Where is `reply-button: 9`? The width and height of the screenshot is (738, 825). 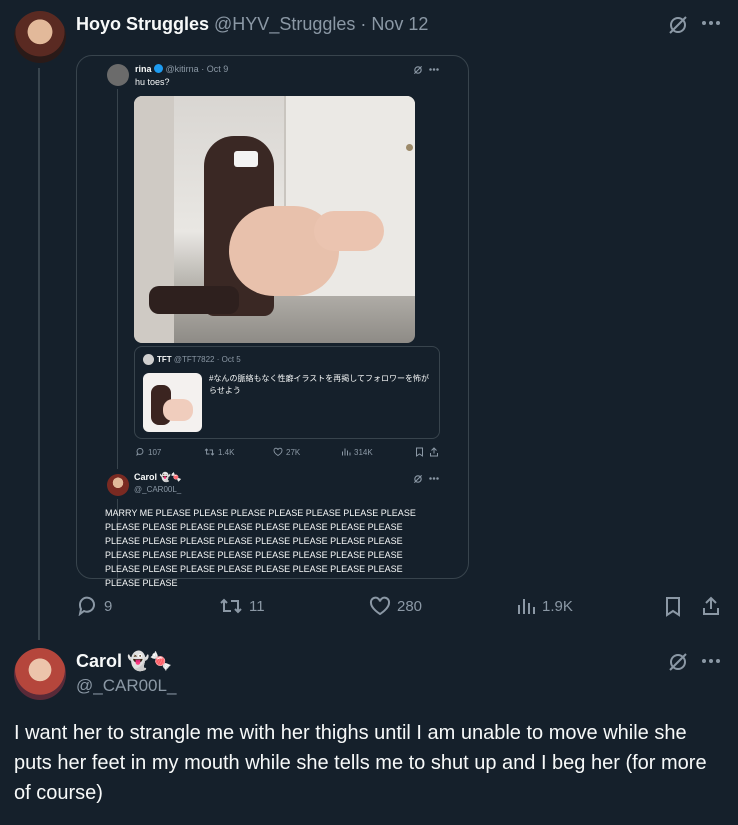 reply-button: 9 is located at coordinates (94, 606).